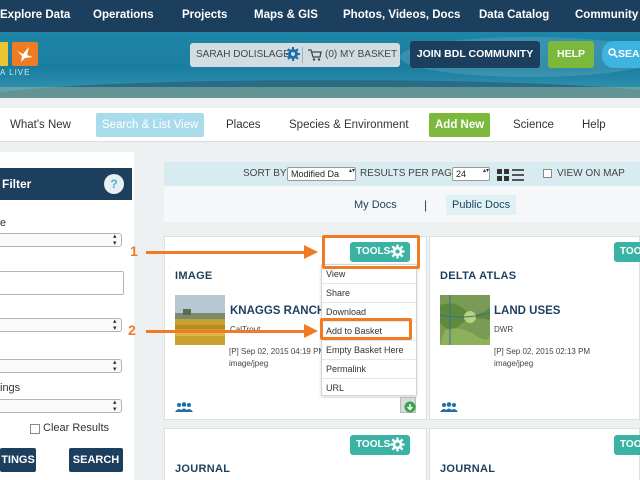 The image size is (640, 480). I want to click on public-docs-link: Public Docs, so click(481, 205).